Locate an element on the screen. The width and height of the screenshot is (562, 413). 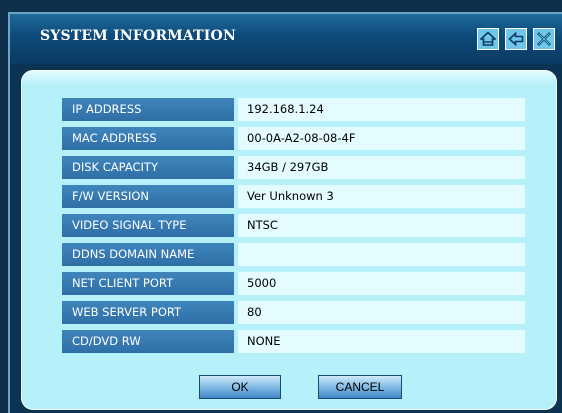
info-row-fw-version: F/W VERSION Ver Unknown 3 is located at coordinates (293, 196).